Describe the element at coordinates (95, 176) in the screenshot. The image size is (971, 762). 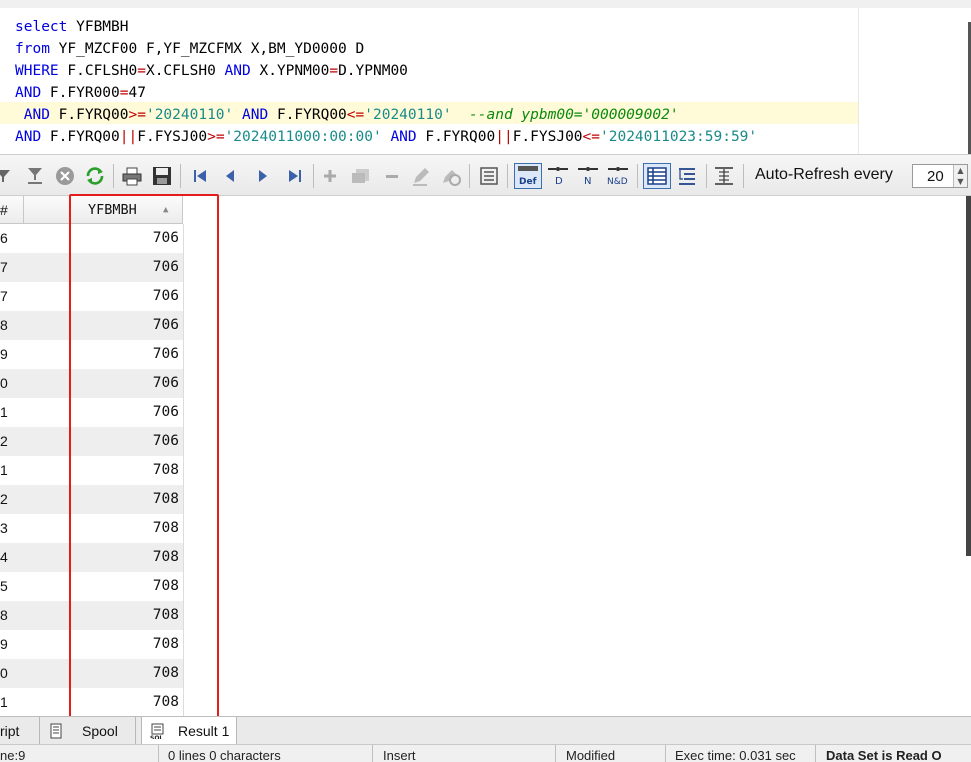
I see `refresh-icon` at that location.